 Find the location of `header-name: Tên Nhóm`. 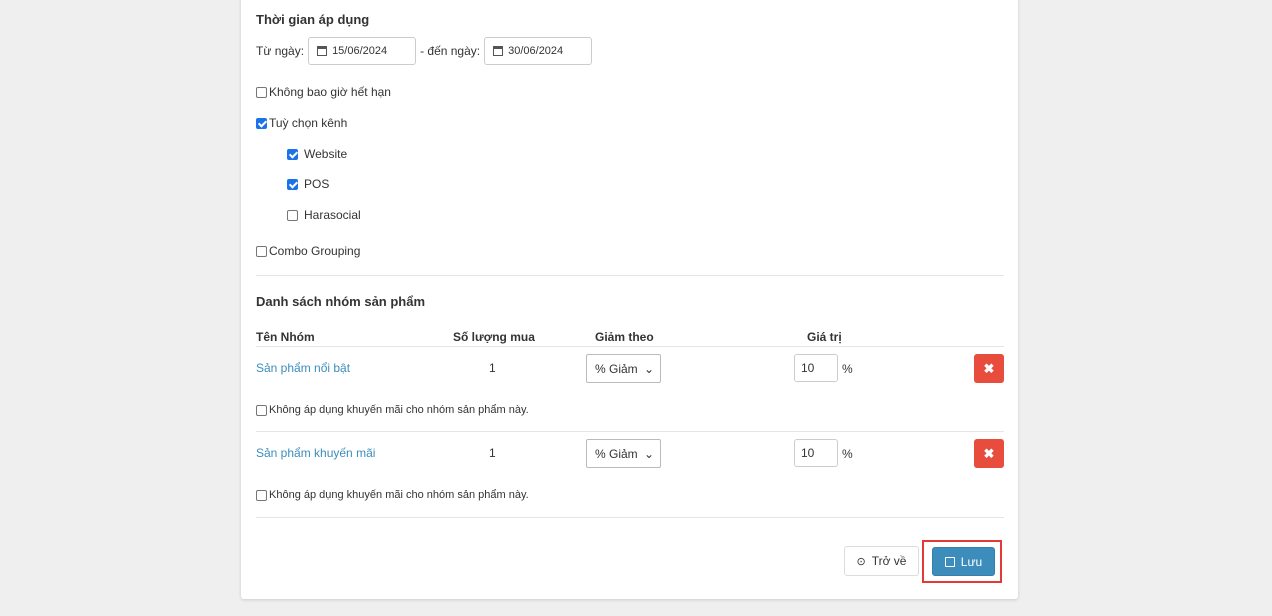

header-name: Tên Nhóm is located at coordinates (285, 337).